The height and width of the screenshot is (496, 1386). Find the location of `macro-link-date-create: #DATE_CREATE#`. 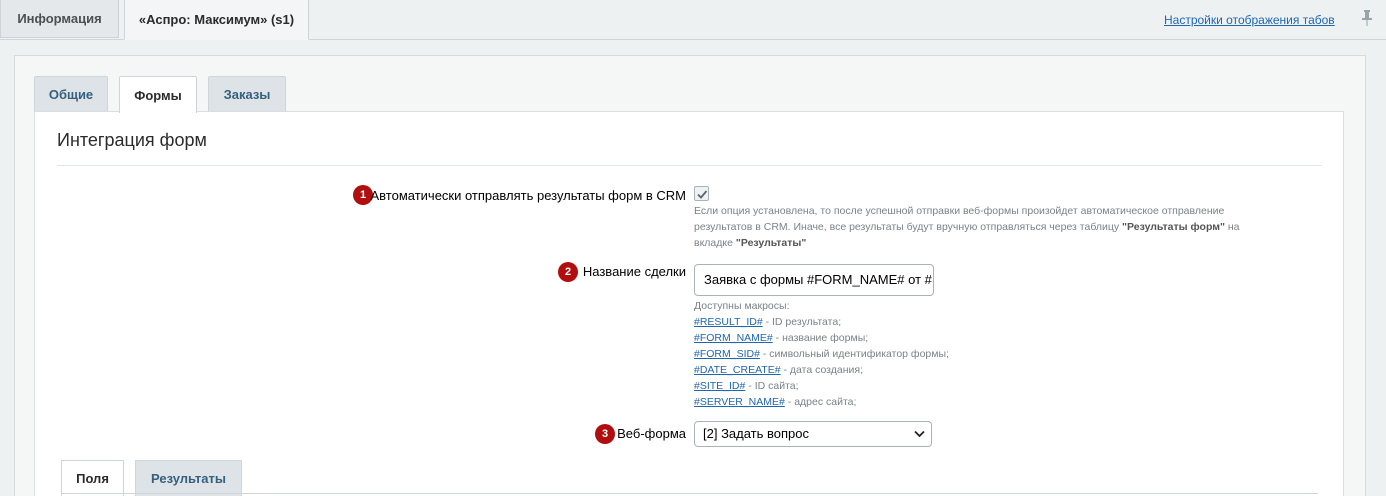

macro-link-date-create: #DATE_CREATE# is located at coordinates (737, 370).